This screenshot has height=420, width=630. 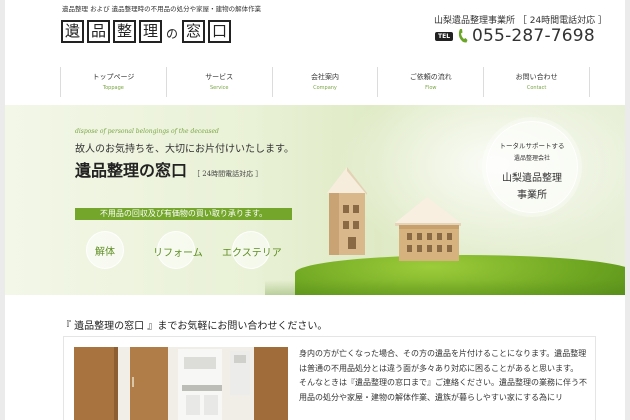 I want to click on nav-item-service: サービス Service, so click(x=218, y=82).